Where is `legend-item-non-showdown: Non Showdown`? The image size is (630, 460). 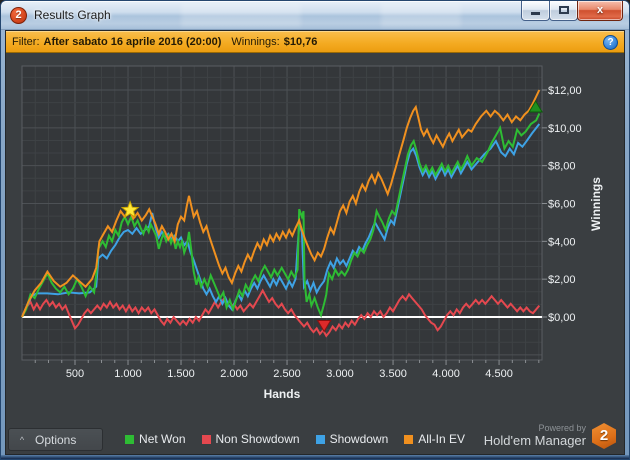
legend-item-non-showdown: Non Showdown is located at coordinates (250, 439).